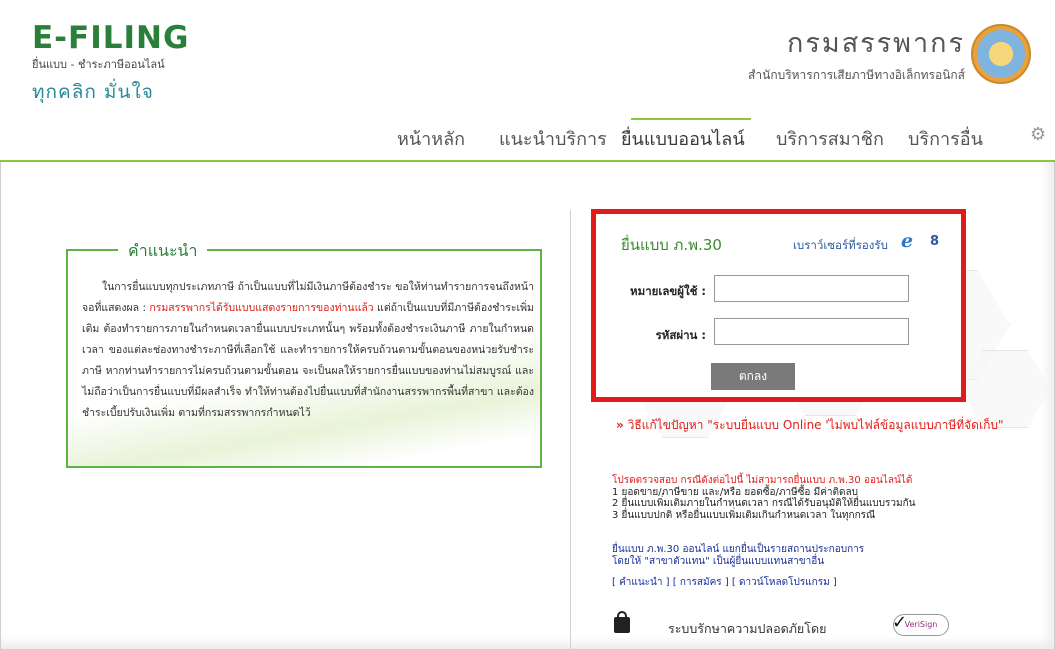 The height and width of the screenshot is (650, 1055). Describe the element at coordinates (1038, 134) in the screenshot. I see `gear-icon: ⚙` at that location.